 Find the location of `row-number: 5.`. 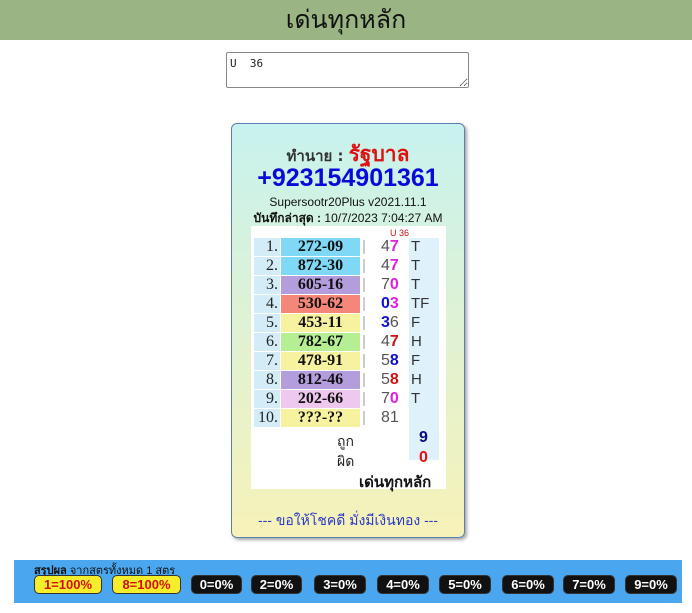

row-number: 5. is located at coordinates (267, 323).